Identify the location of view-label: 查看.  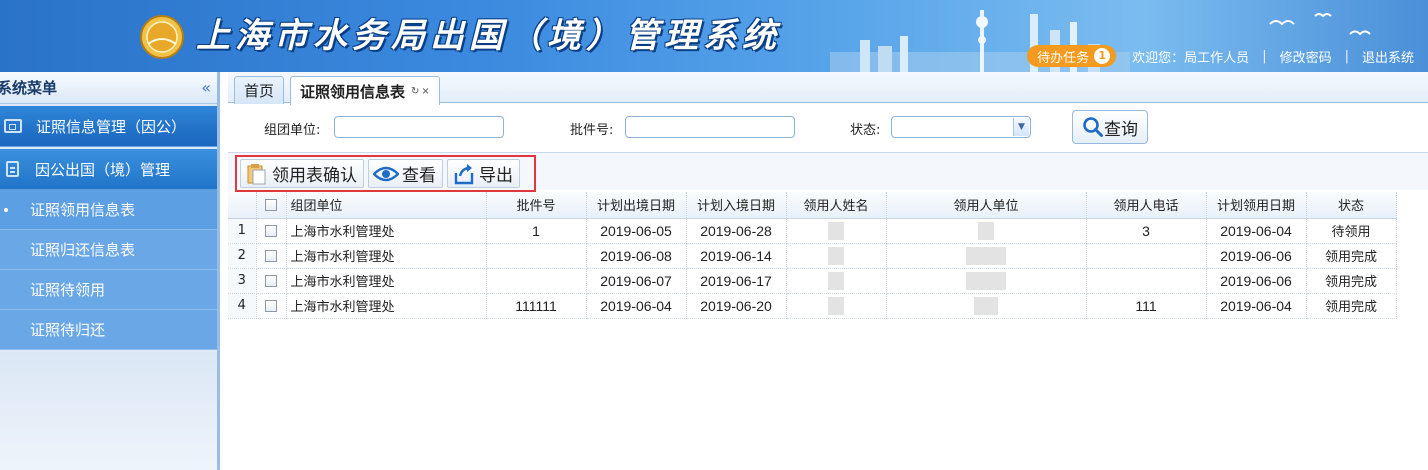
(419, 176).